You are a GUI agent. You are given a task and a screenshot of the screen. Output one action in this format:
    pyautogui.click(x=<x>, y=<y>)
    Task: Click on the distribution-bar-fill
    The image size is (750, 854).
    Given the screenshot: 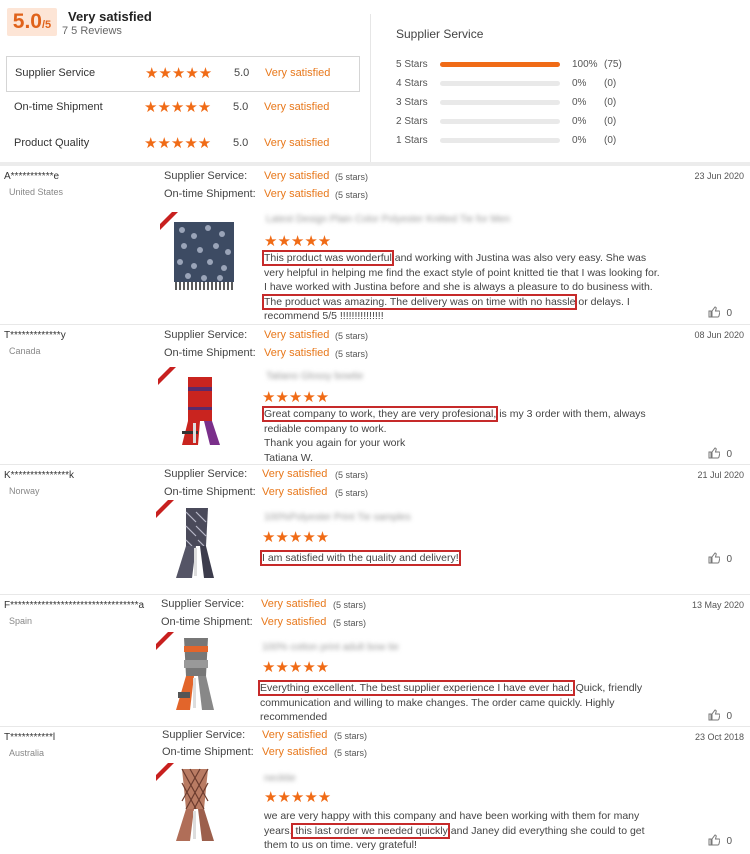 What is the action you would take?
    pyautogui.click(x=500, y=64)
    